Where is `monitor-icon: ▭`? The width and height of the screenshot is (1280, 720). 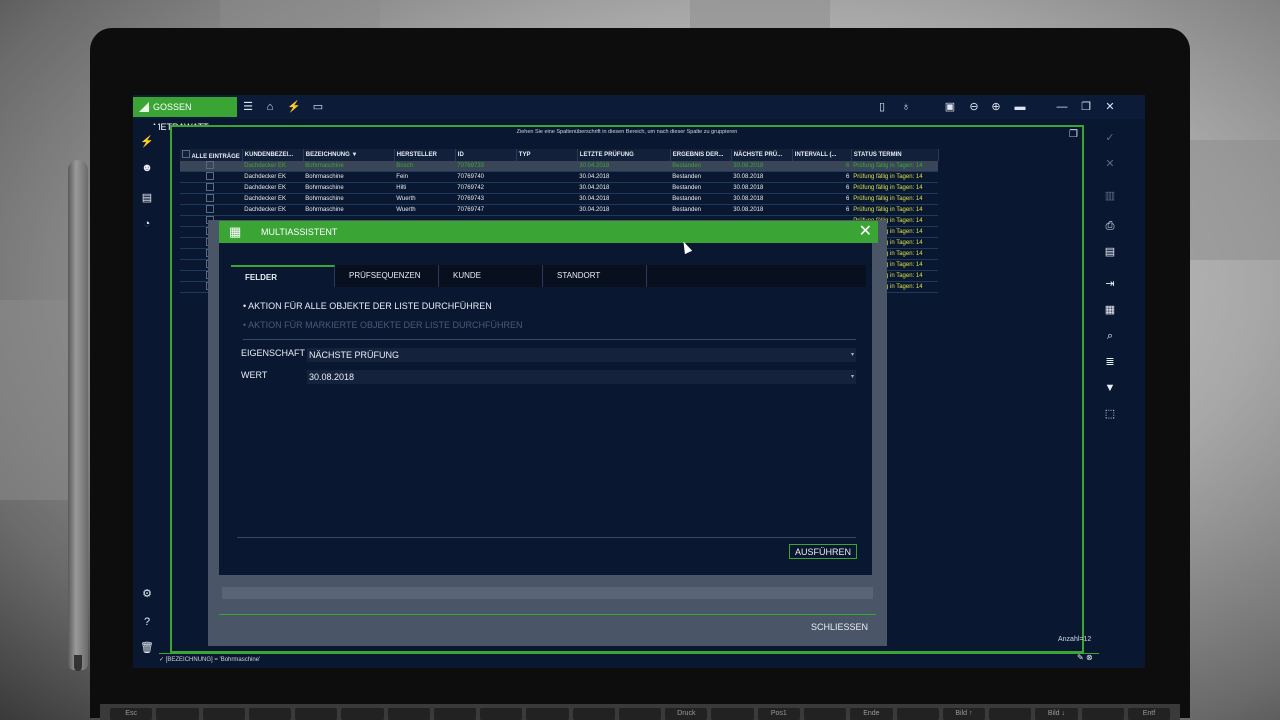
monitor-icon: ▭ is located at coordinates (318, 107).